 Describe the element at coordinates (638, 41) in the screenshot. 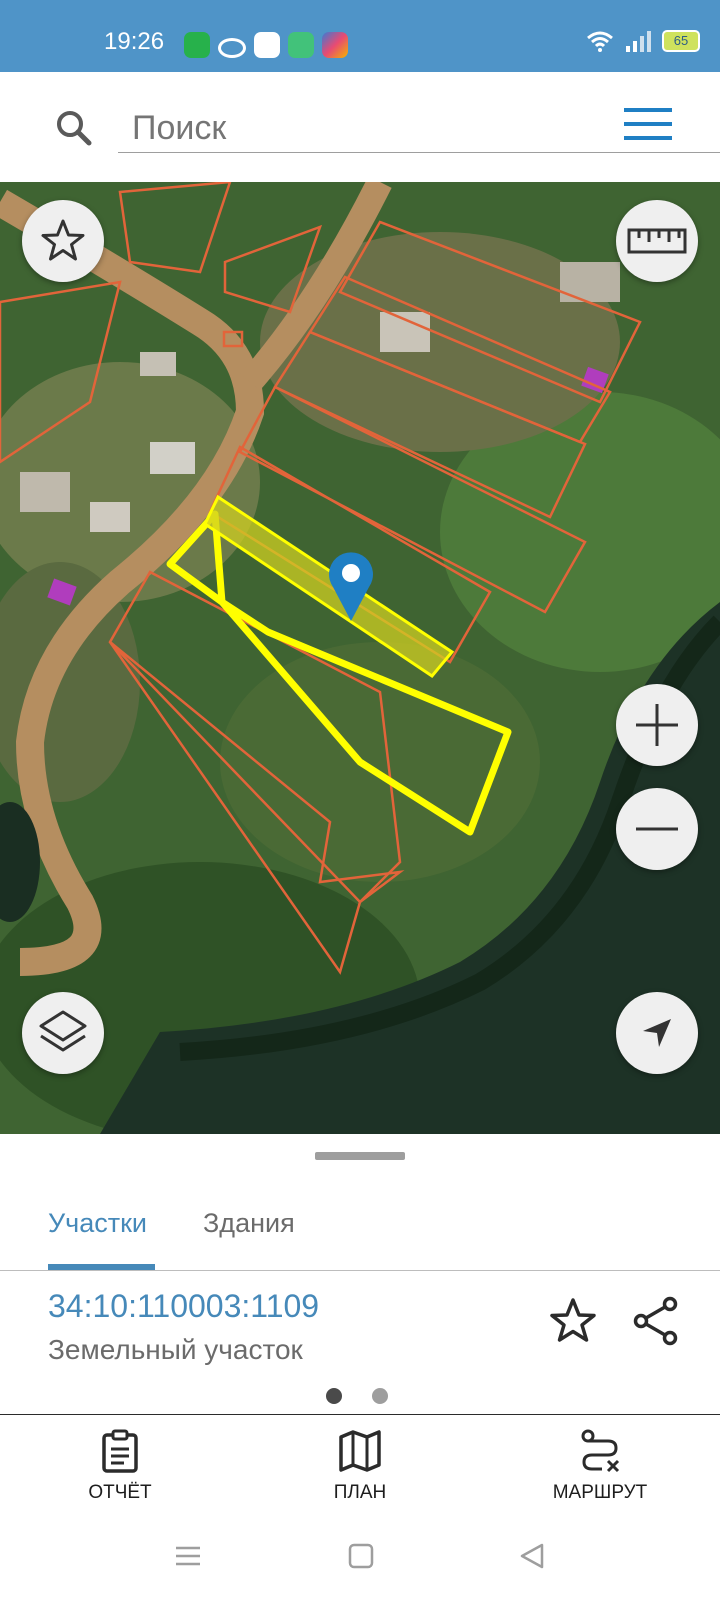

I see `signal-icon` at that location.